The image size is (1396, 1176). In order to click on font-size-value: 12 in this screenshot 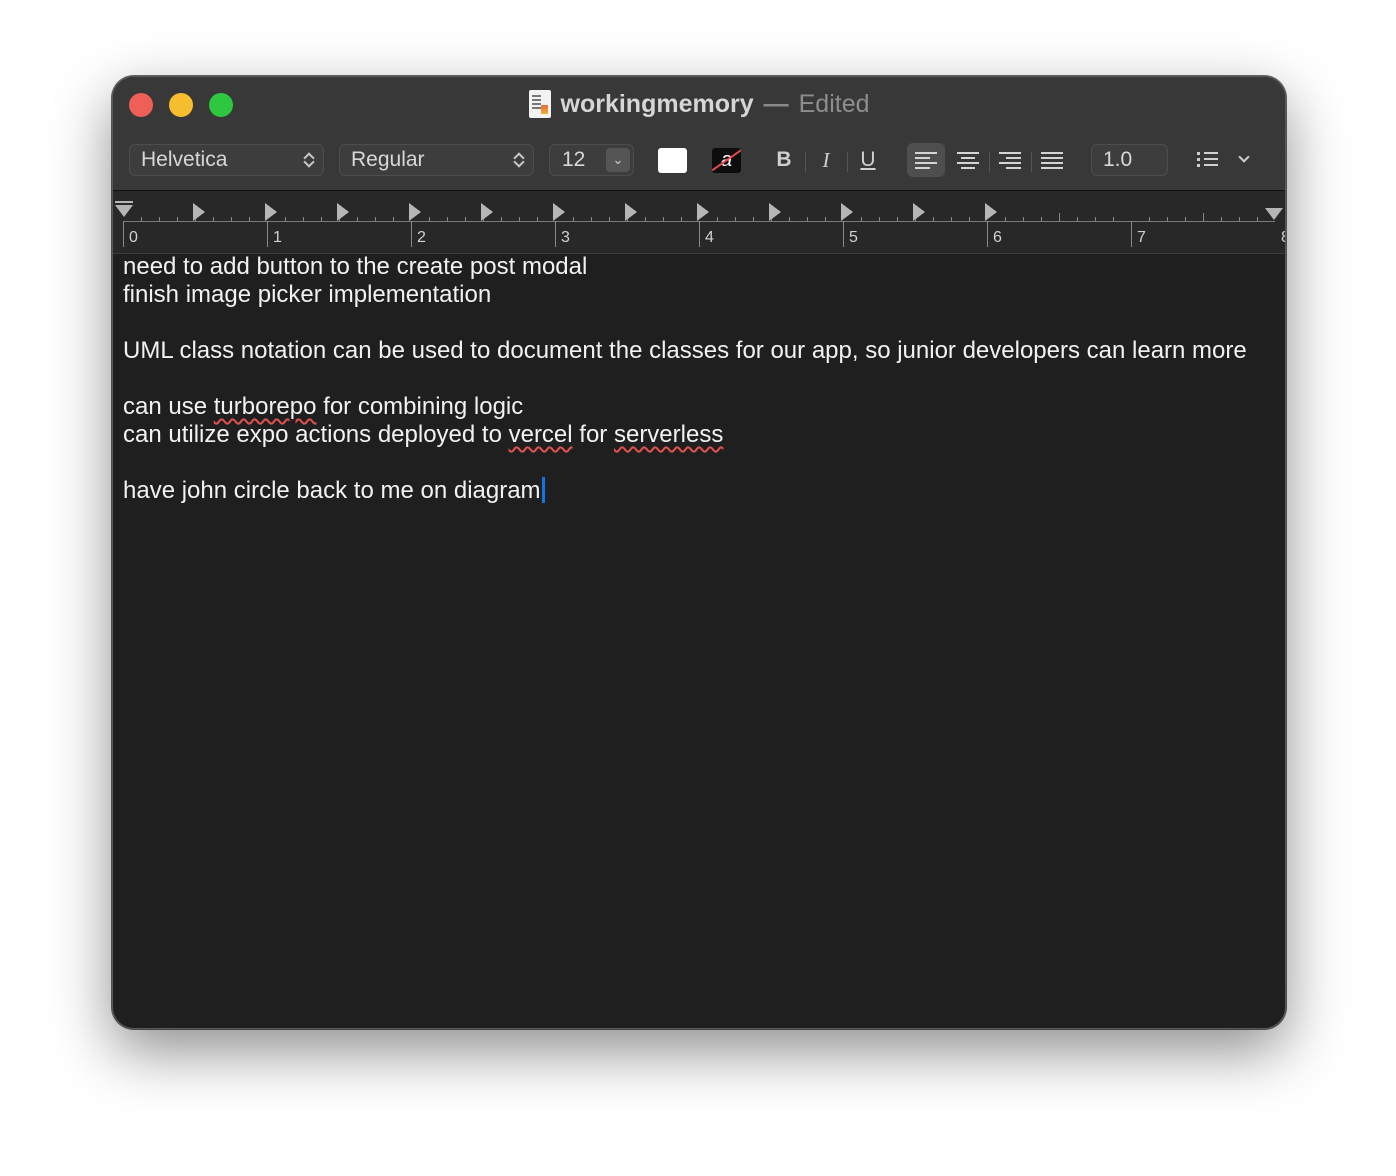, I will do `click(574, 159)`.